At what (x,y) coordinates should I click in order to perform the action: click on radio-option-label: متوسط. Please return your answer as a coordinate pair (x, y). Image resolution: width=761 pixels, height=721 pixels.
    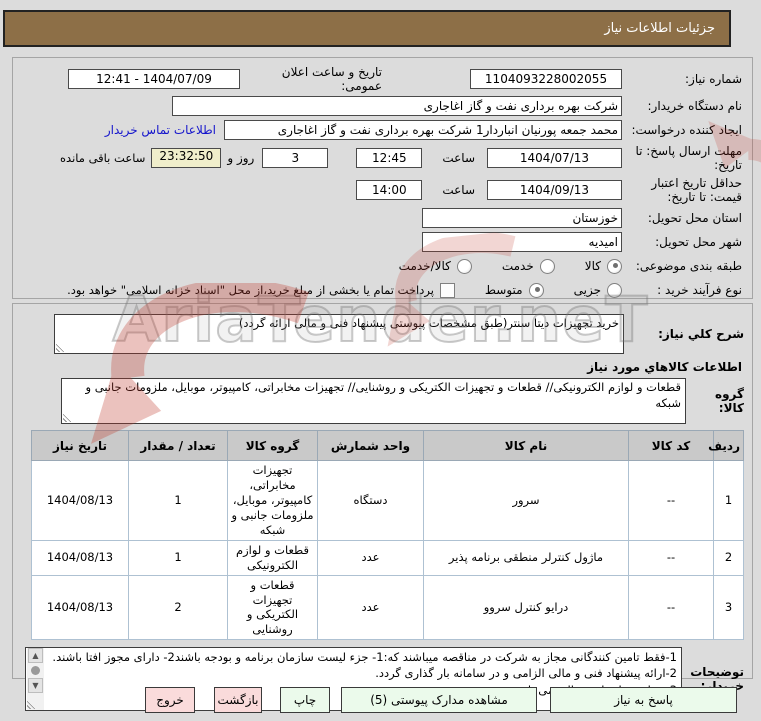
    Looking at the image, I should click on (503, 290).